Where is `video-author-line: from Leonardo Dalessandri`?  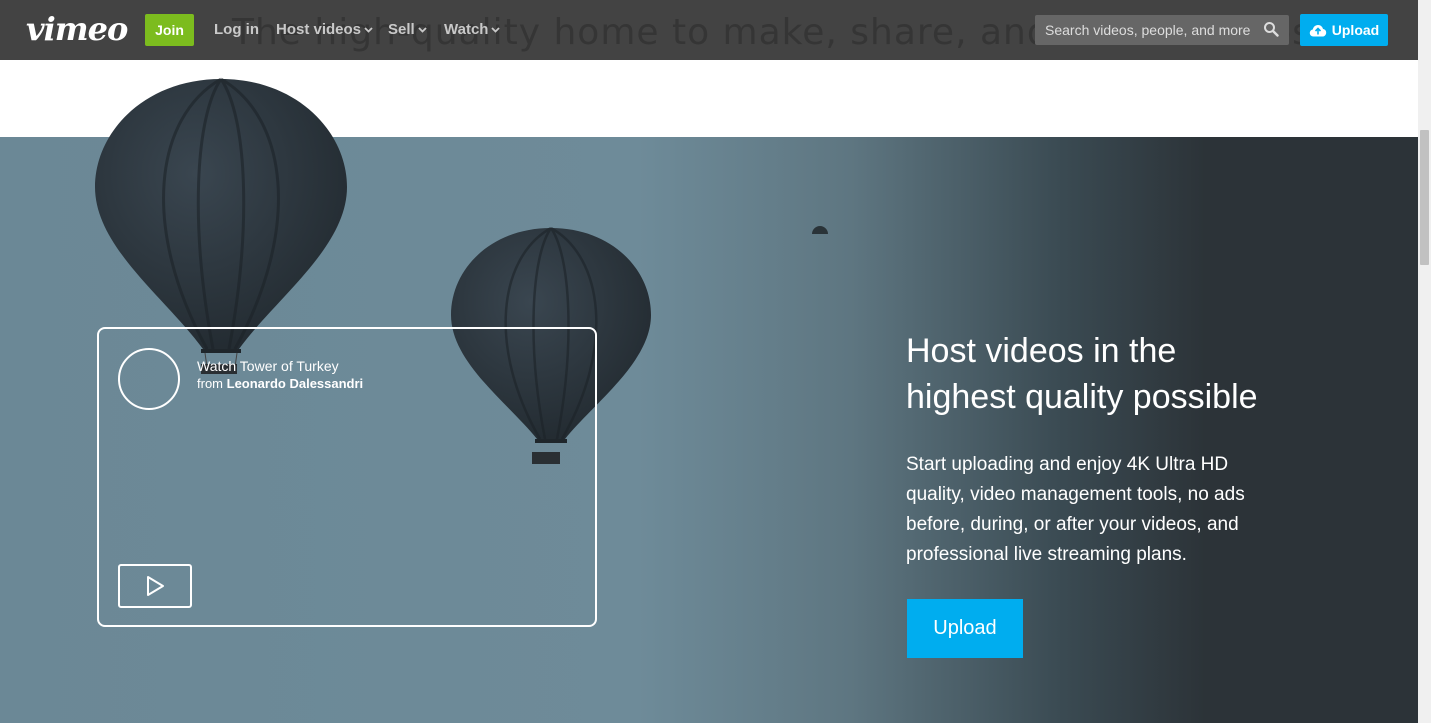
video-author-line: from Leonardo Dalessandri is located at coordinates (280, 383).